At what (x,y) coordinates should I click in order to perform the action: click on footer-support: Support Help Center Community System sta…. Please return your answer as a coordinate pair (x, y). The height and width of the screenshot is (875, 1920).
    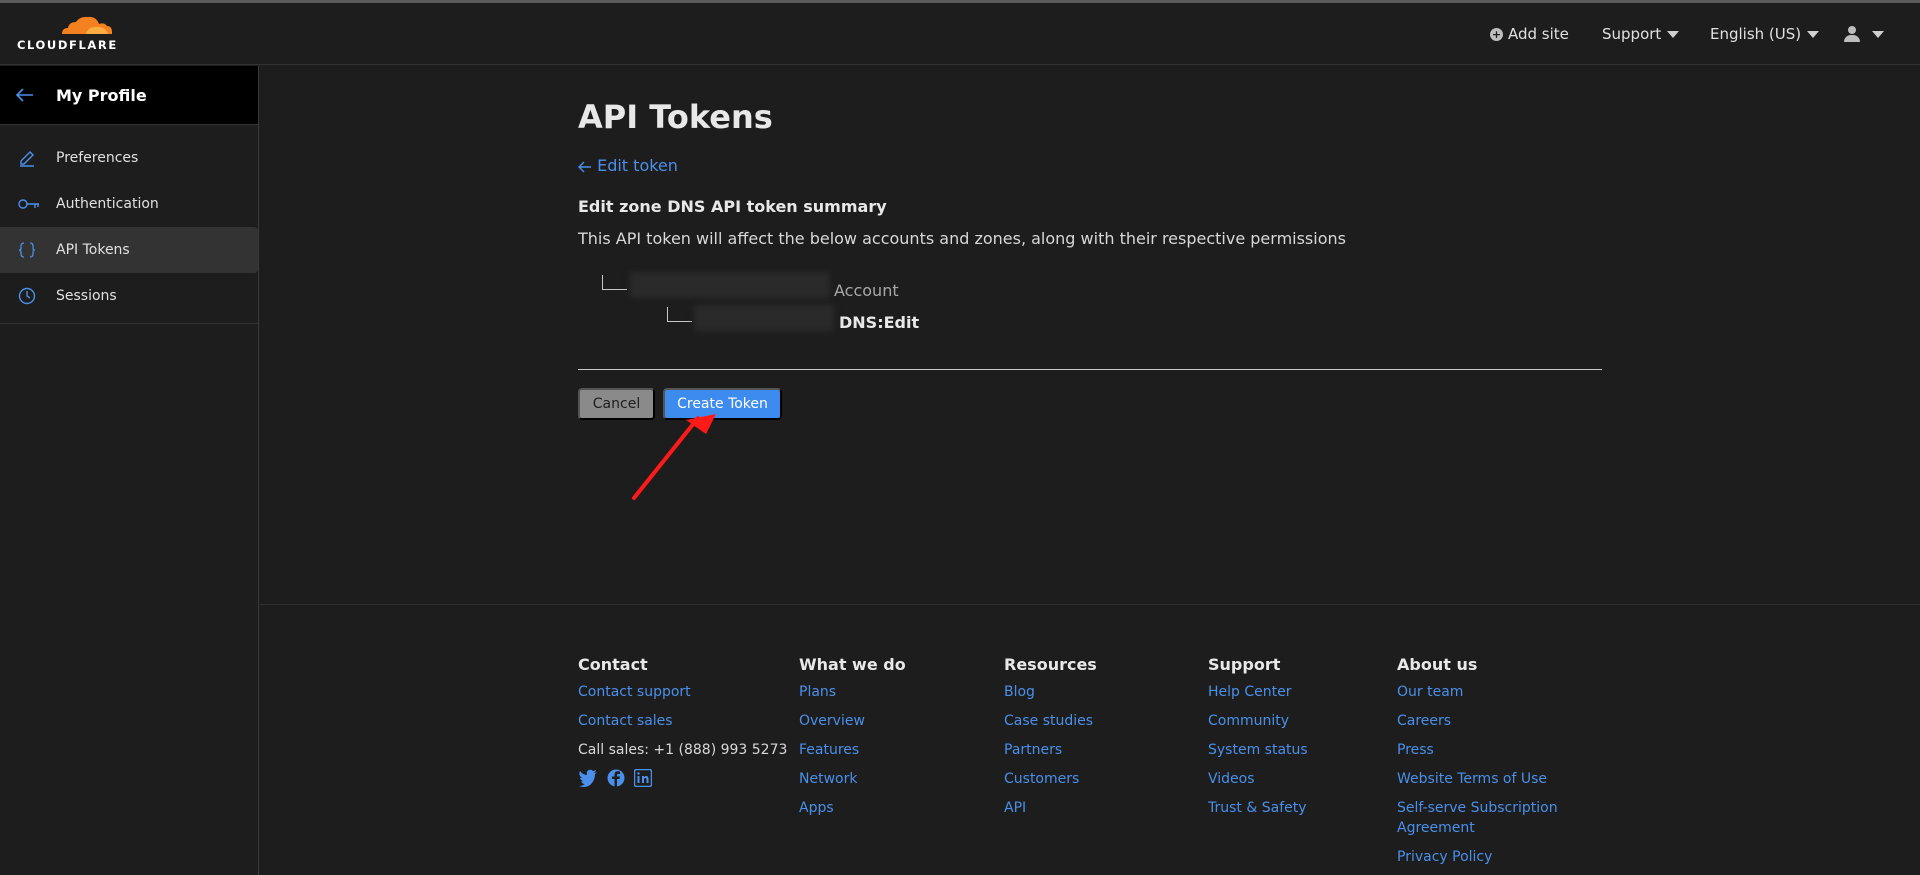
    Looking at the image, I should click on (1258, 741).